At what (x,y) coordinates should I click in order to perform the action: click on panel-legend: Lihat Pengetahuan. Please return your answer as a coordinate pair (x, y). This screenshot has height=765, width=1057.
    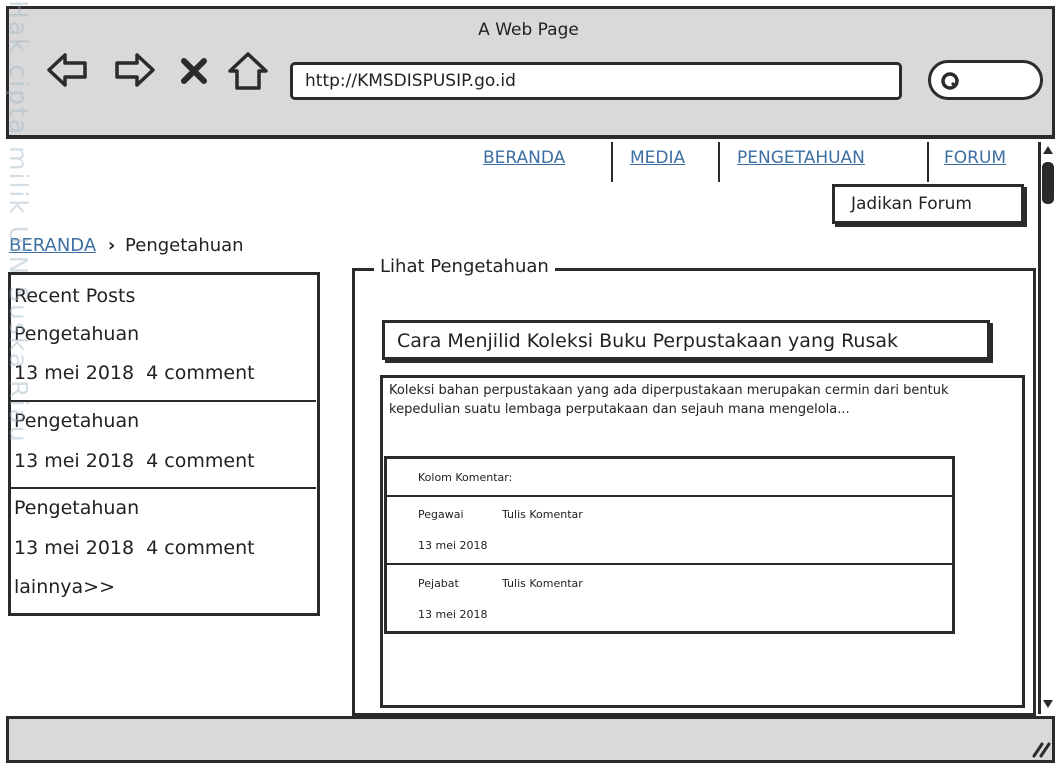
    Looking at the image, I should click on (464, 266).